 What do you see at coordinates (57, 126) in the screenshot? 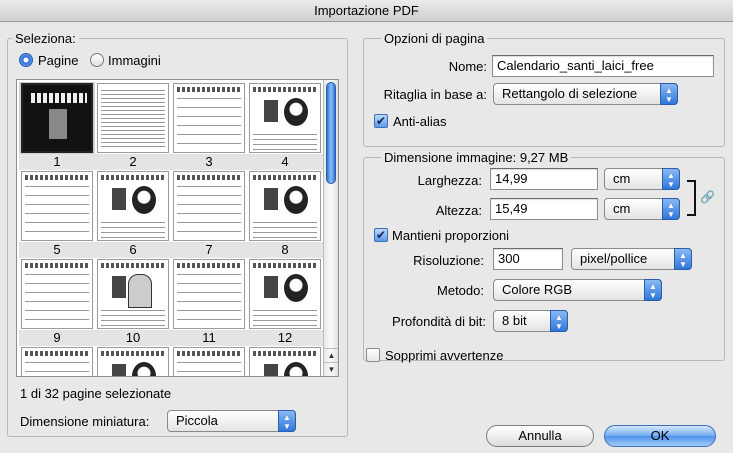
I see `thumbnail-item: 1` at bounding box center [57, 126].